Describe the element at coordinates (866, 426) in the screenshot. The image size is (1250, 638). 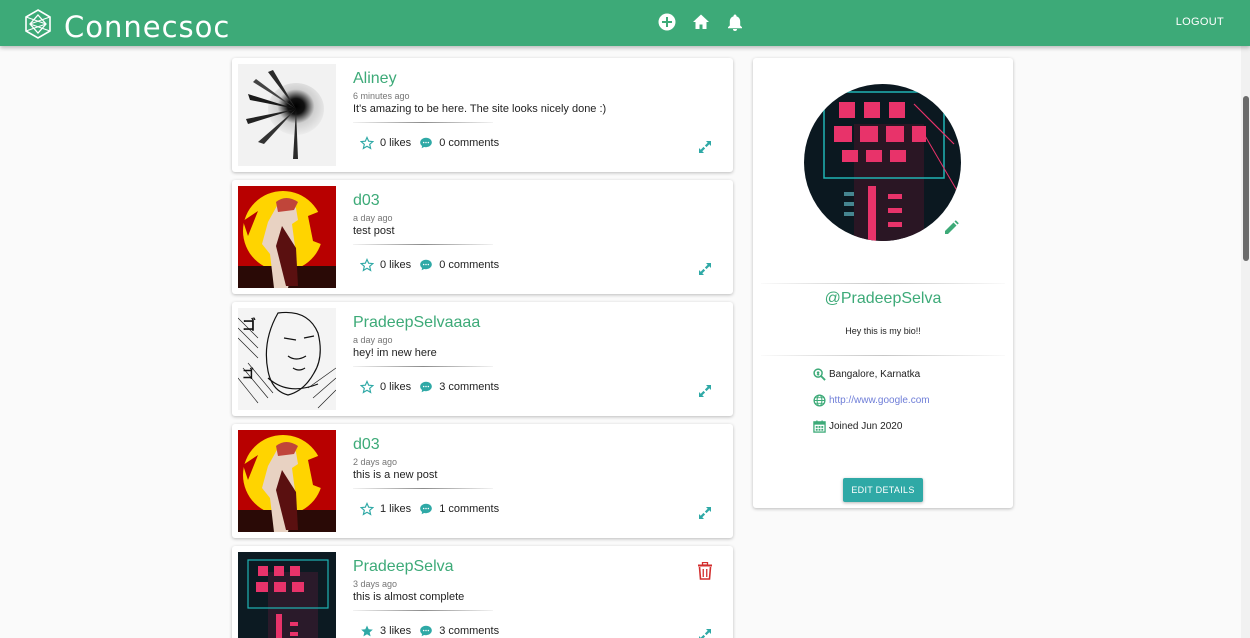
I see `joined-text: Joined Jun 2020` at that location.